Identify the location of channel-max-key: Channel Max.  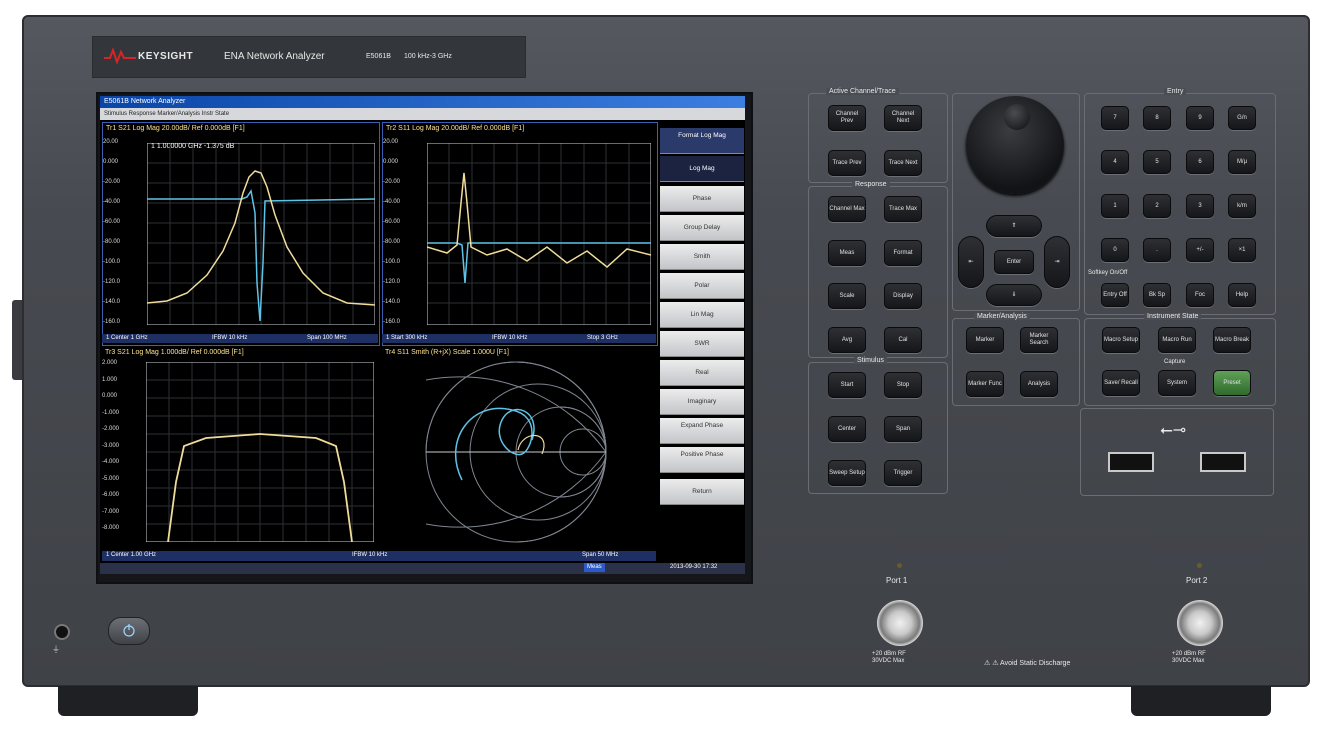
(847, 209).